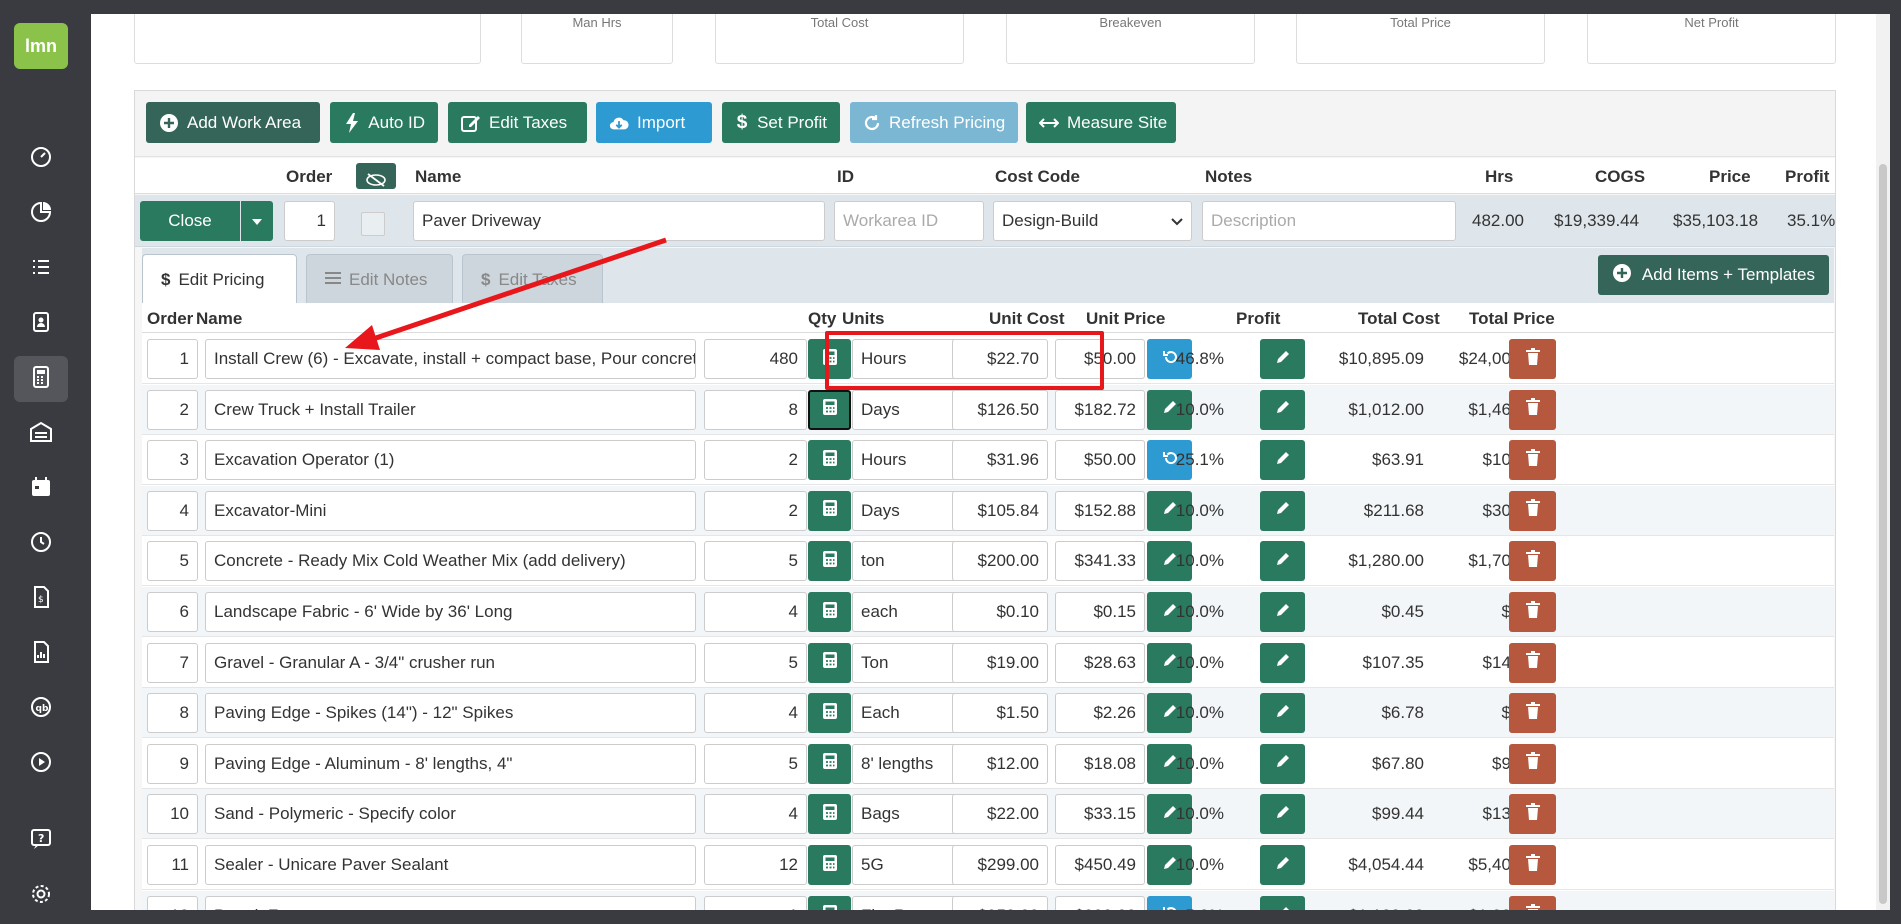 This screenshot has height=924, width=1901. I want to click on set-profit-button: $ Set Profit, so click(781, 122).